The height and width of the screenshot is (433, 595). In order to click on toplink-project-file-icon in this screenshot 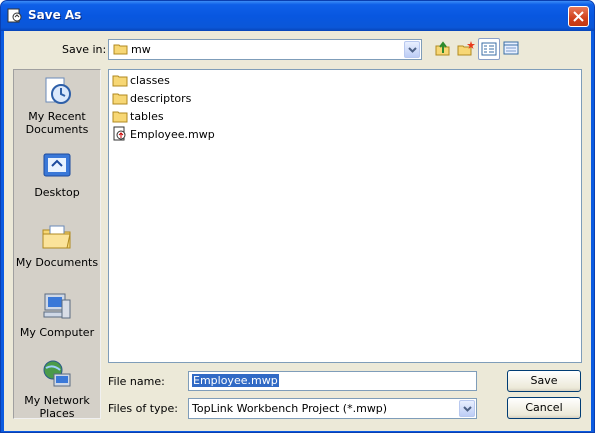, I will do `click(120, 134)`.